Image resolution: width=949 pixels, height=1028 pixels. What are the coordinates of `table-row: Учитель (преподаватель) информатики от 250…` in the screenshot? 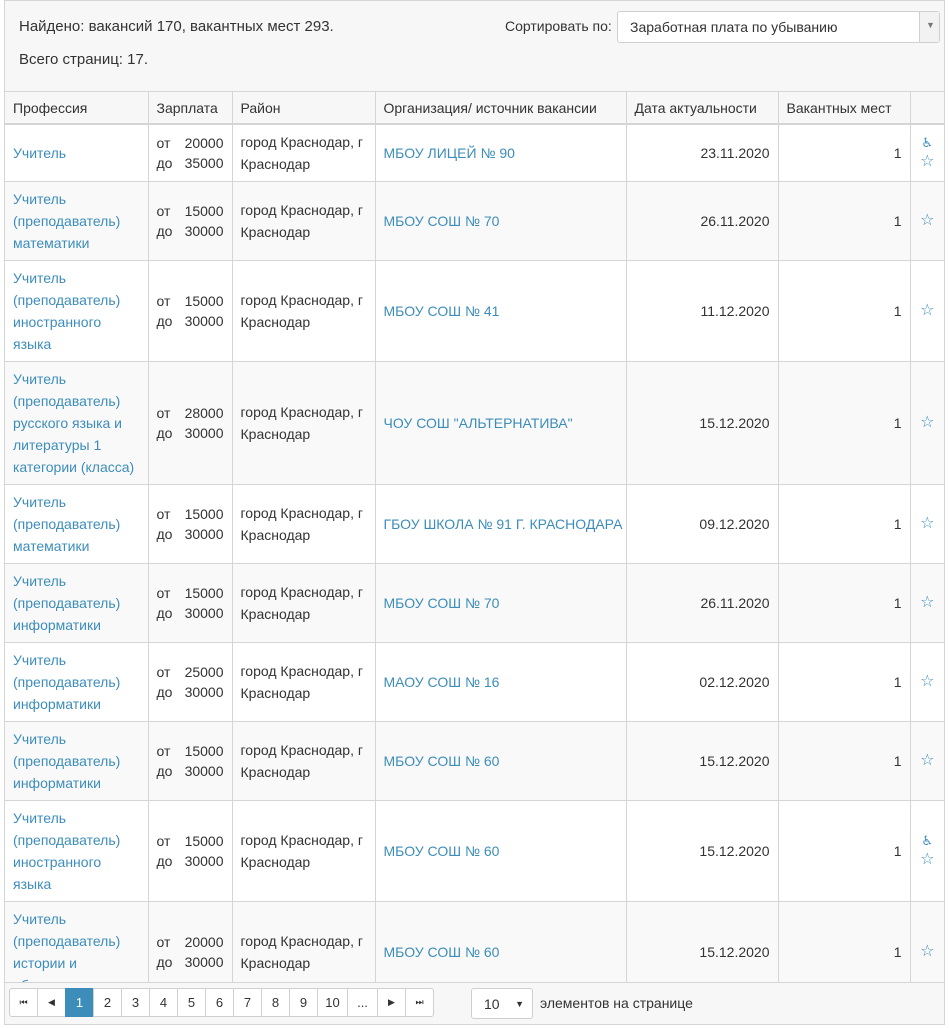 It's located at (474, 682).